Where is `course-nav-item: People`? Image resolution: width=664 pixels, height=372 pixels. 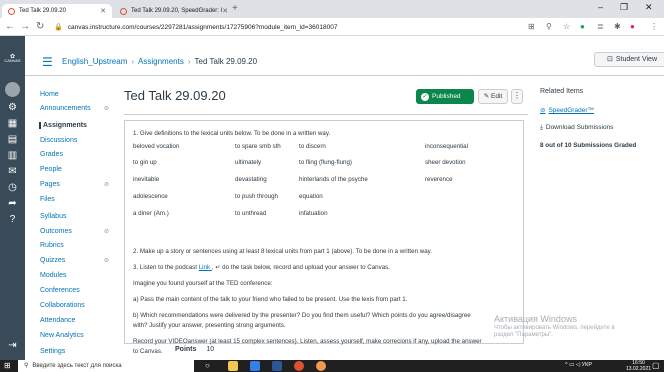
course-nav-item: People is located at coordinates (51, 169).